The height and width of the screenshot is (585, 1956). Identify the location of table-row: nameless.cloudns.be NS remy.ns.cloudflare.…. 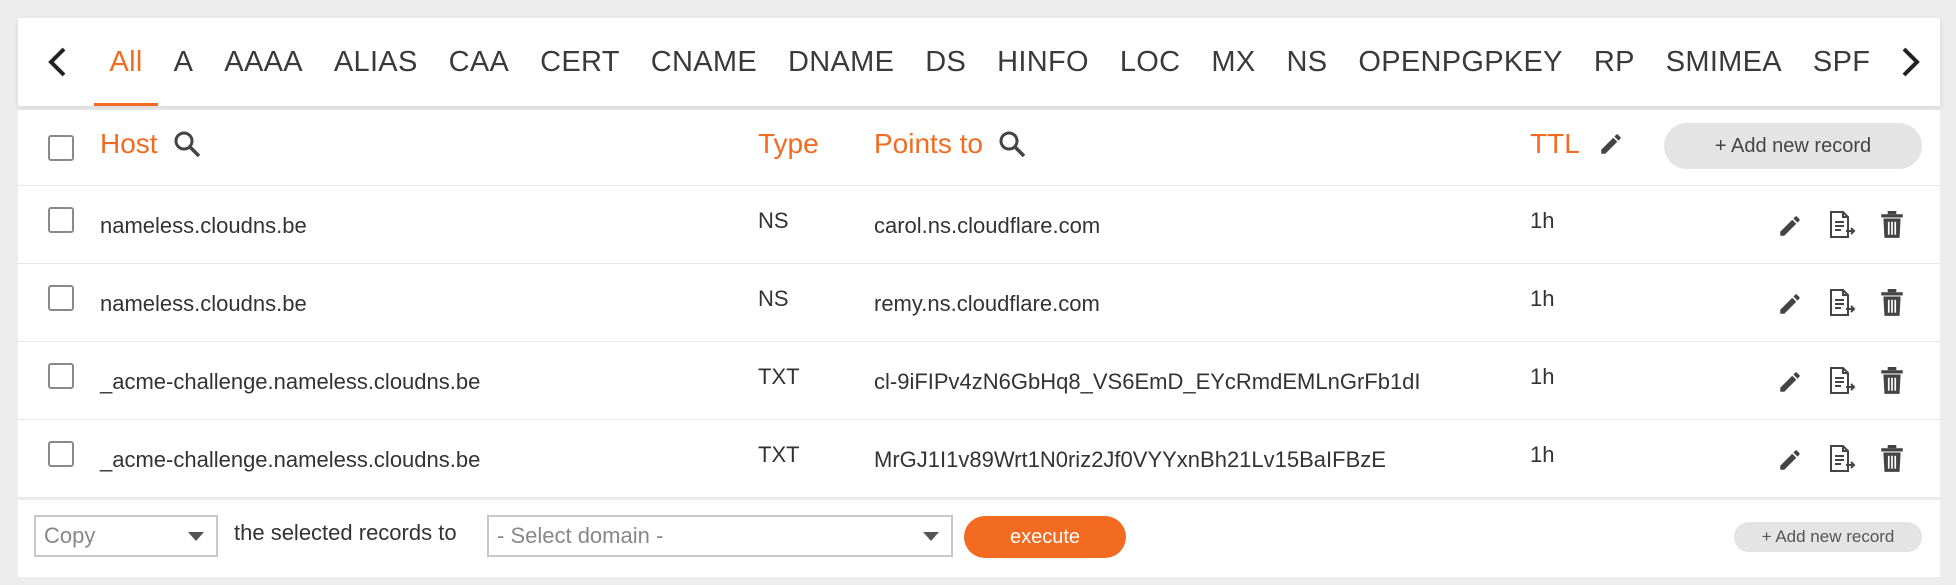
(979, 303).